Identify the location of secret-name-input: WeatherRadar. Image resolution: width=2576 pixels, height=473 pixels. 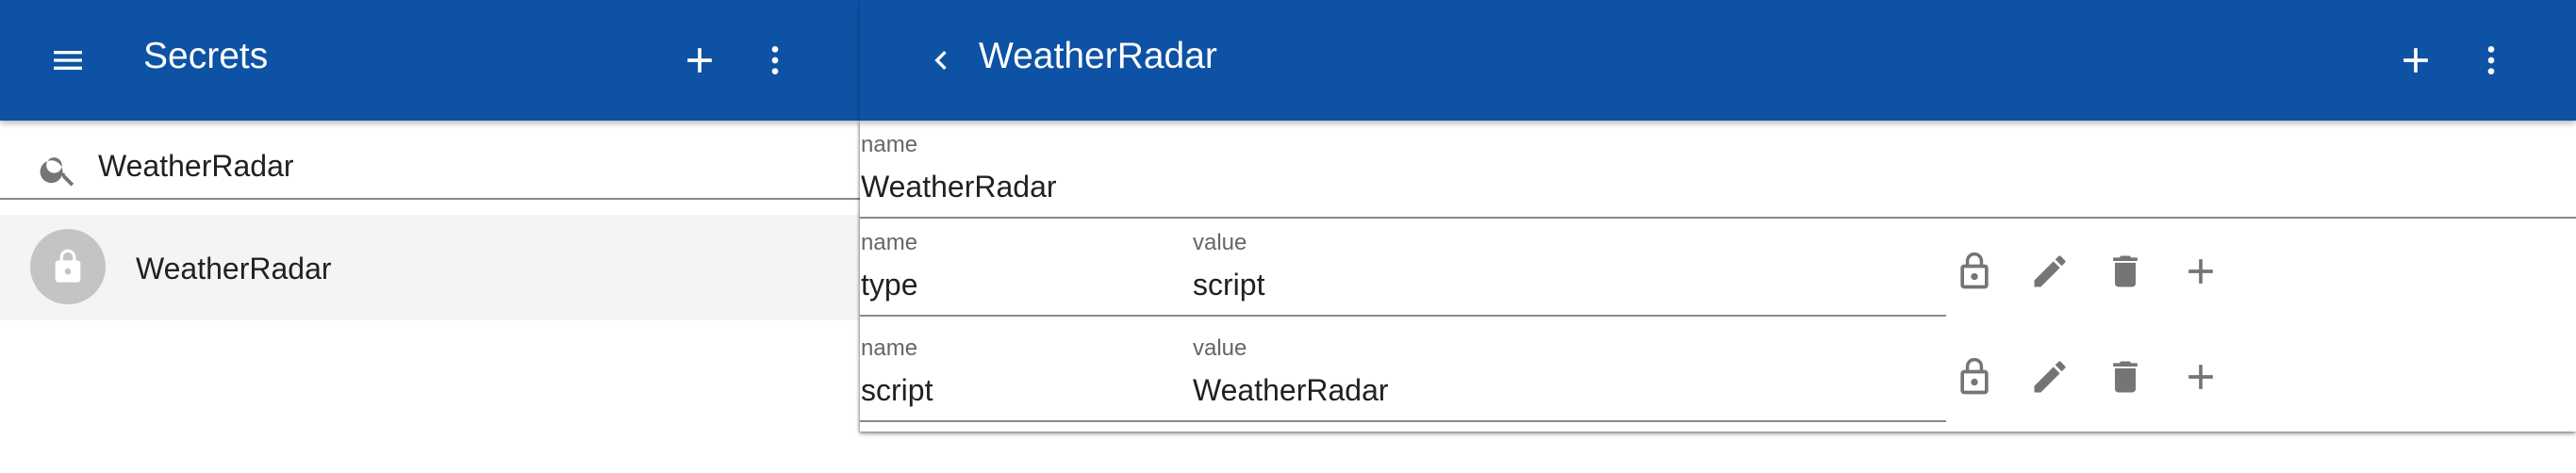
(959, 187).